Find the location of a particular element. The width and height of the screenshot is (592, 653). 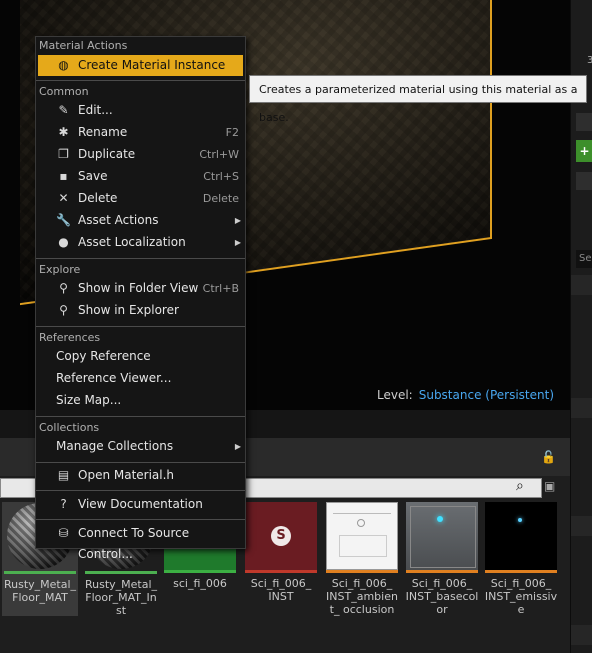

substance-logo-icon: S is located at coordinates (281, 536).